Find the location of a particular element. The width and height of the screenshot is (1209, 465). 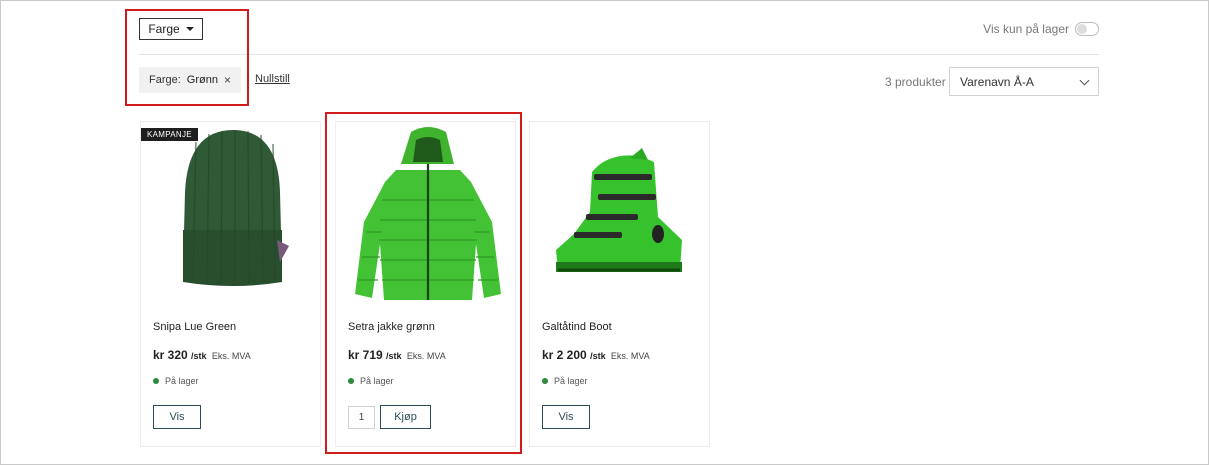

product-price: kr 719 /stk Eks. MVA is located at coordinates (397, 355).